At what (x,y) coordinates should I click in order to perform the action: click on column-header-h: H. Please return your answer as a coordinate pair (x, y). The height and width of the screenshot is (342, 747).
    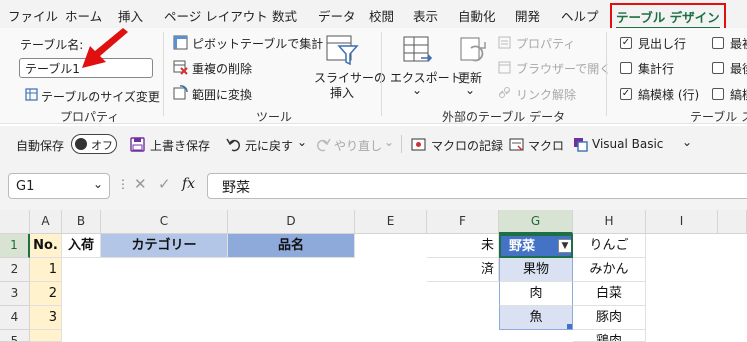
    Looking at the image, I should click on (609, 222).